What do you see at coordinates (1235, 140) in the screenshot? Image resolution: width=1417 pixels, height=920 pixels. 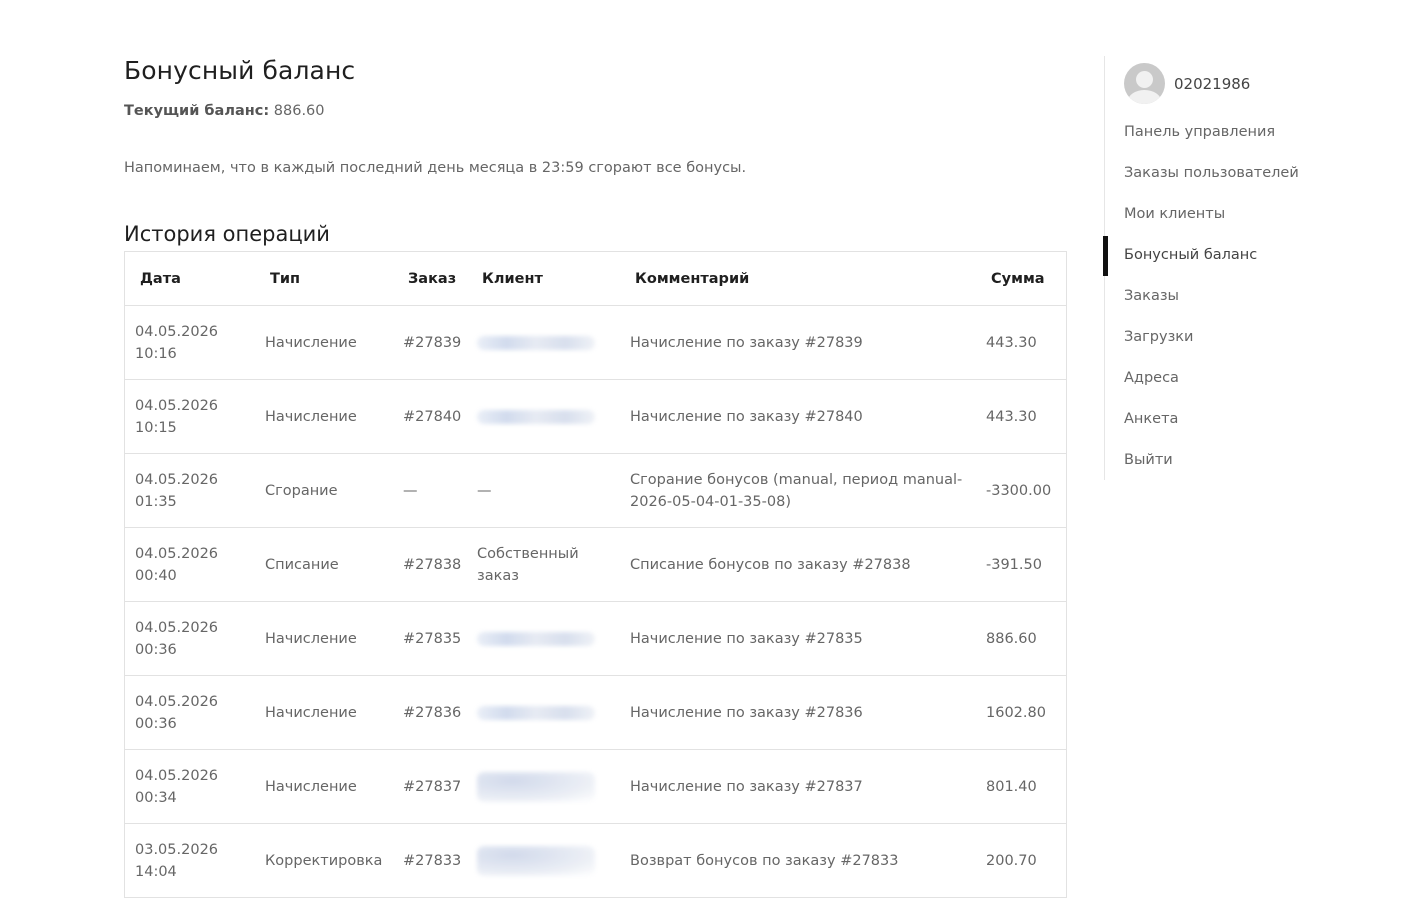 I see `sidebar-item-dashboard: Панель управления` at bounding box center [1235, 140].